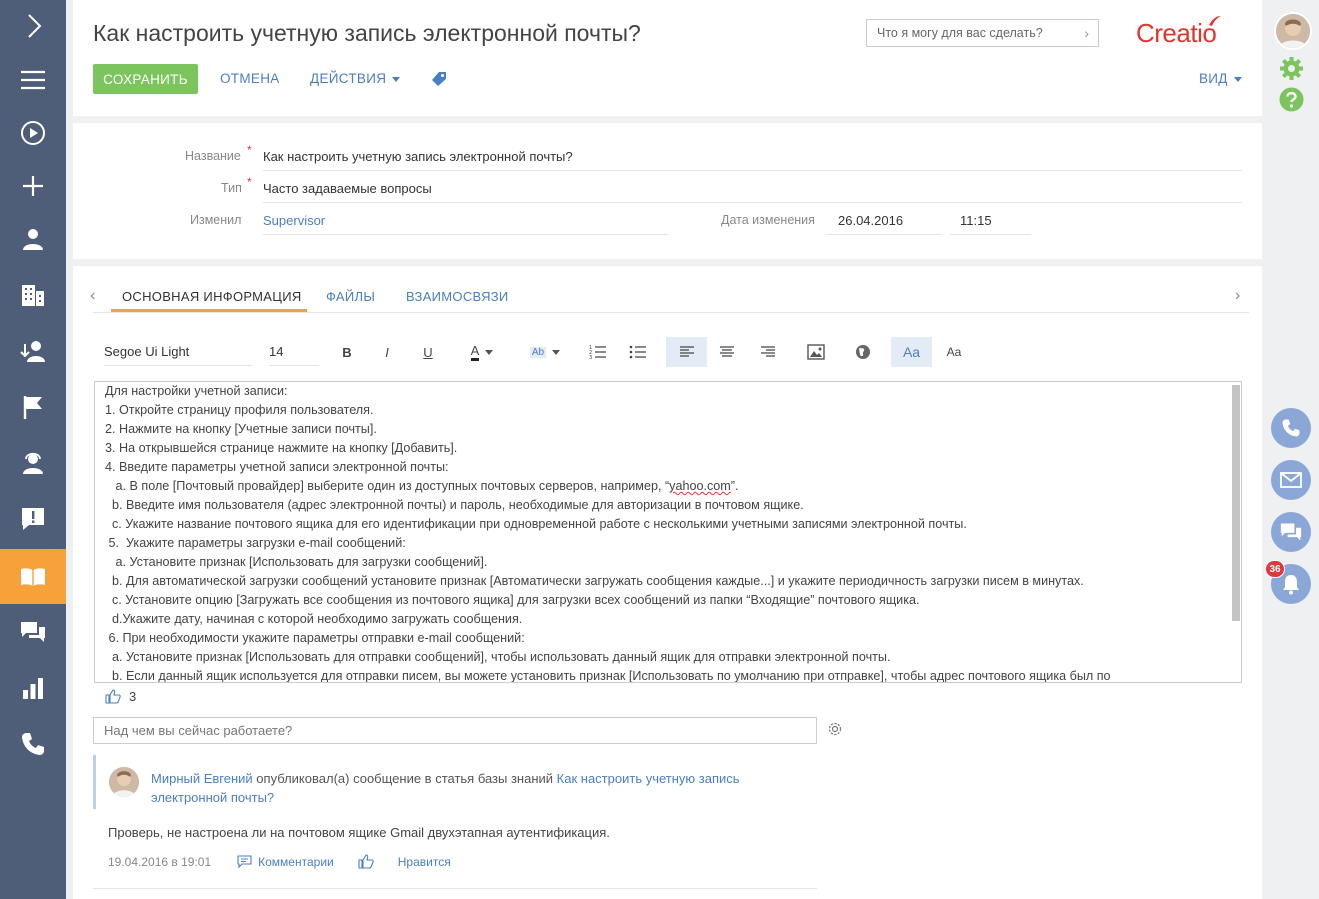 The width and height of the screenshot is (1319, 899). Describe the element at coordinates (231, 188) in the screenshot. I see `type-label: Тип` at that location.